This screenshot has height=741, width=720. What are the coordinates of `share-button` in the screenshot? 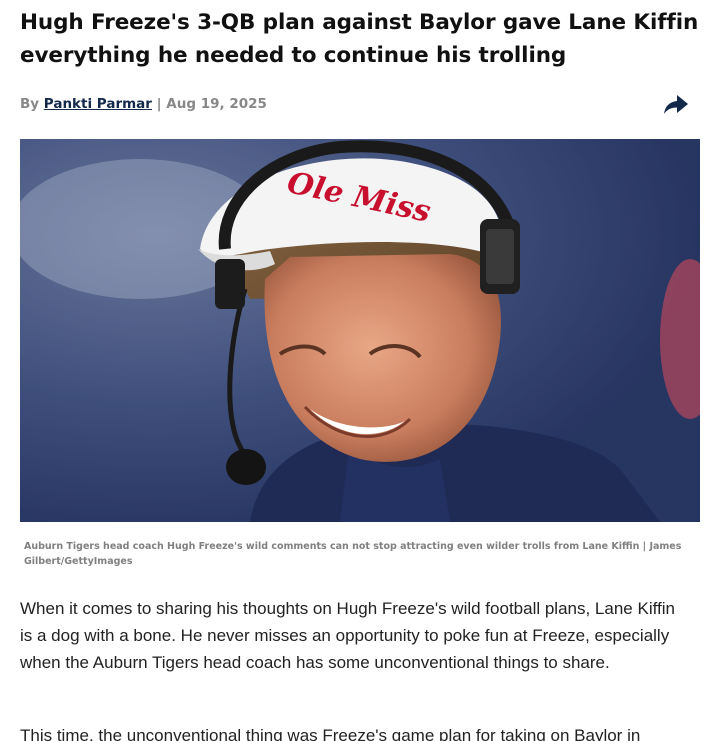 It's located at (676, 104).